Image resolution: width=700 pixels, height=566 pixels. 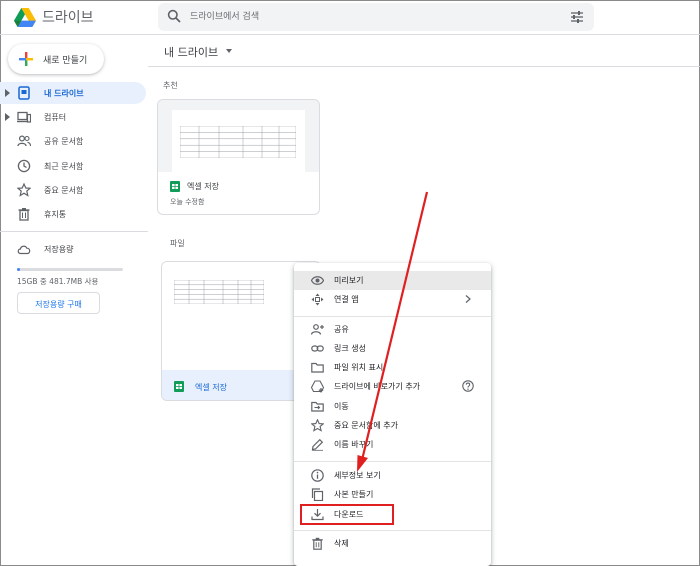 I want to click on storage-label: 저장용량, so click(x=59, y=249).